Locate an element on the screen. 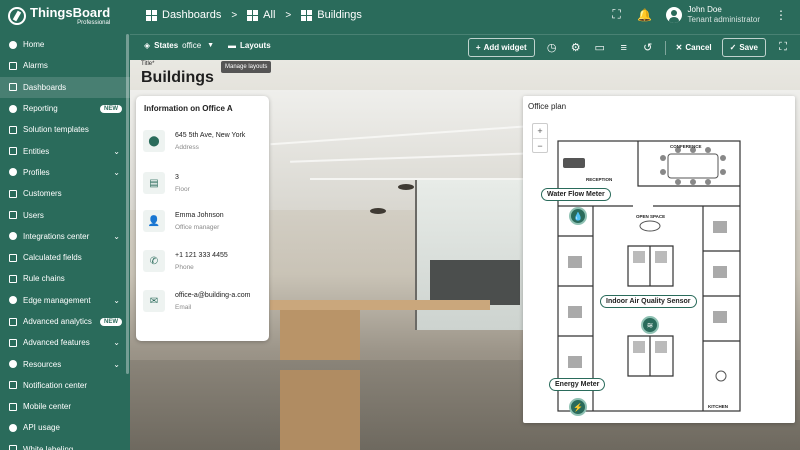 Image resolution: width=800 pixels, height=450 pixels. info-value: Emma Johnson is located at coordinates (199, 215).